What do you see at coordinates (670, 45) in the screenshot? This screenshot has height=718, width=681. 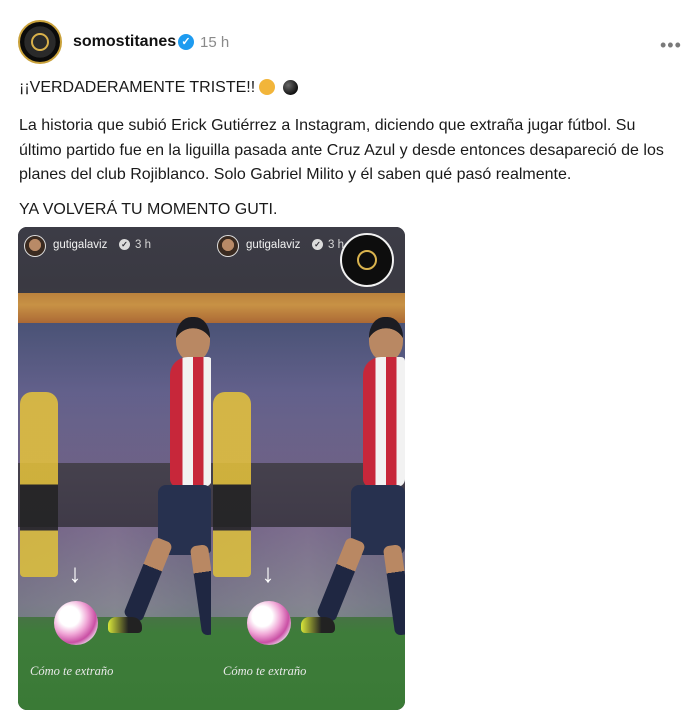 I see `more-options-icon: •••` at bounding box center [670, 45].